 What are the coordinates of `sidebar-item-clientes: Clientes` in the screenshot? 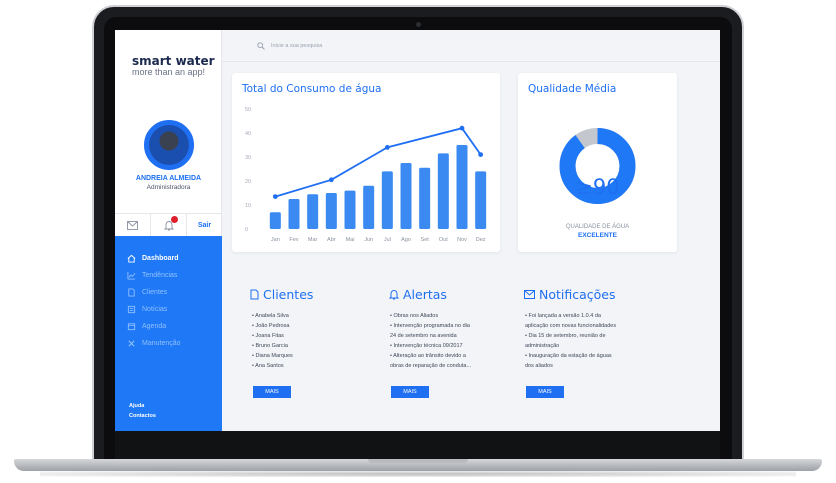 It's located at (147, 292).